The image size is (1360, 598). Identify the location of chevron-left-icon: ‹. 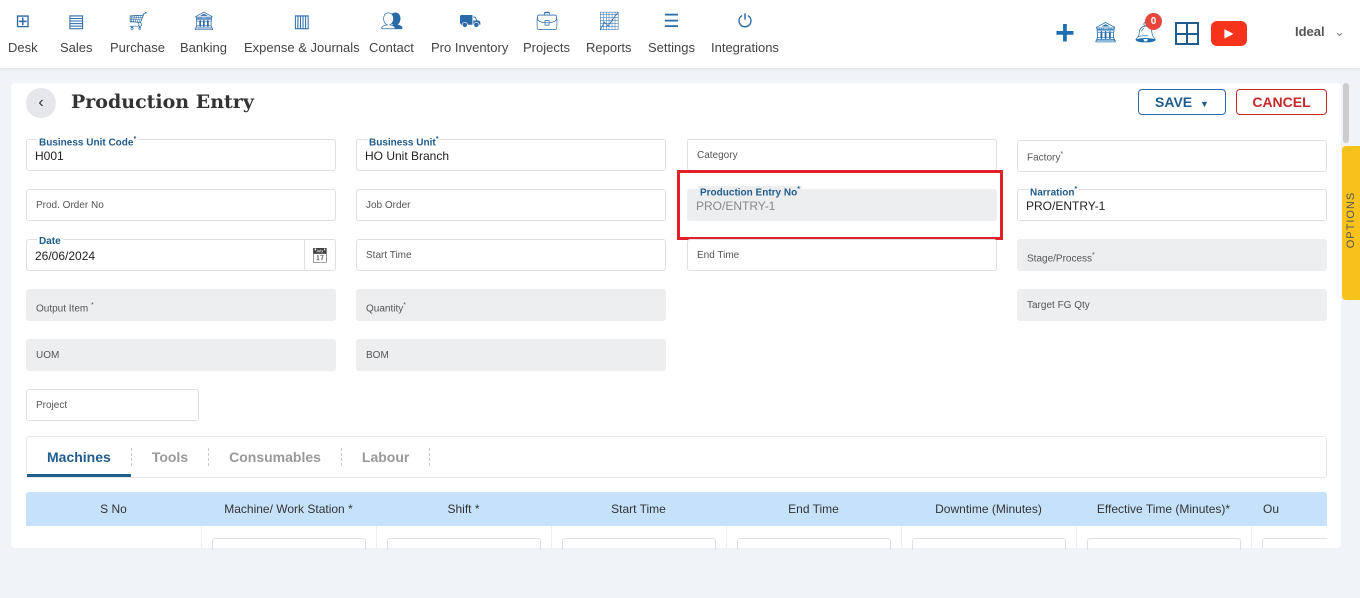
(41, 102).